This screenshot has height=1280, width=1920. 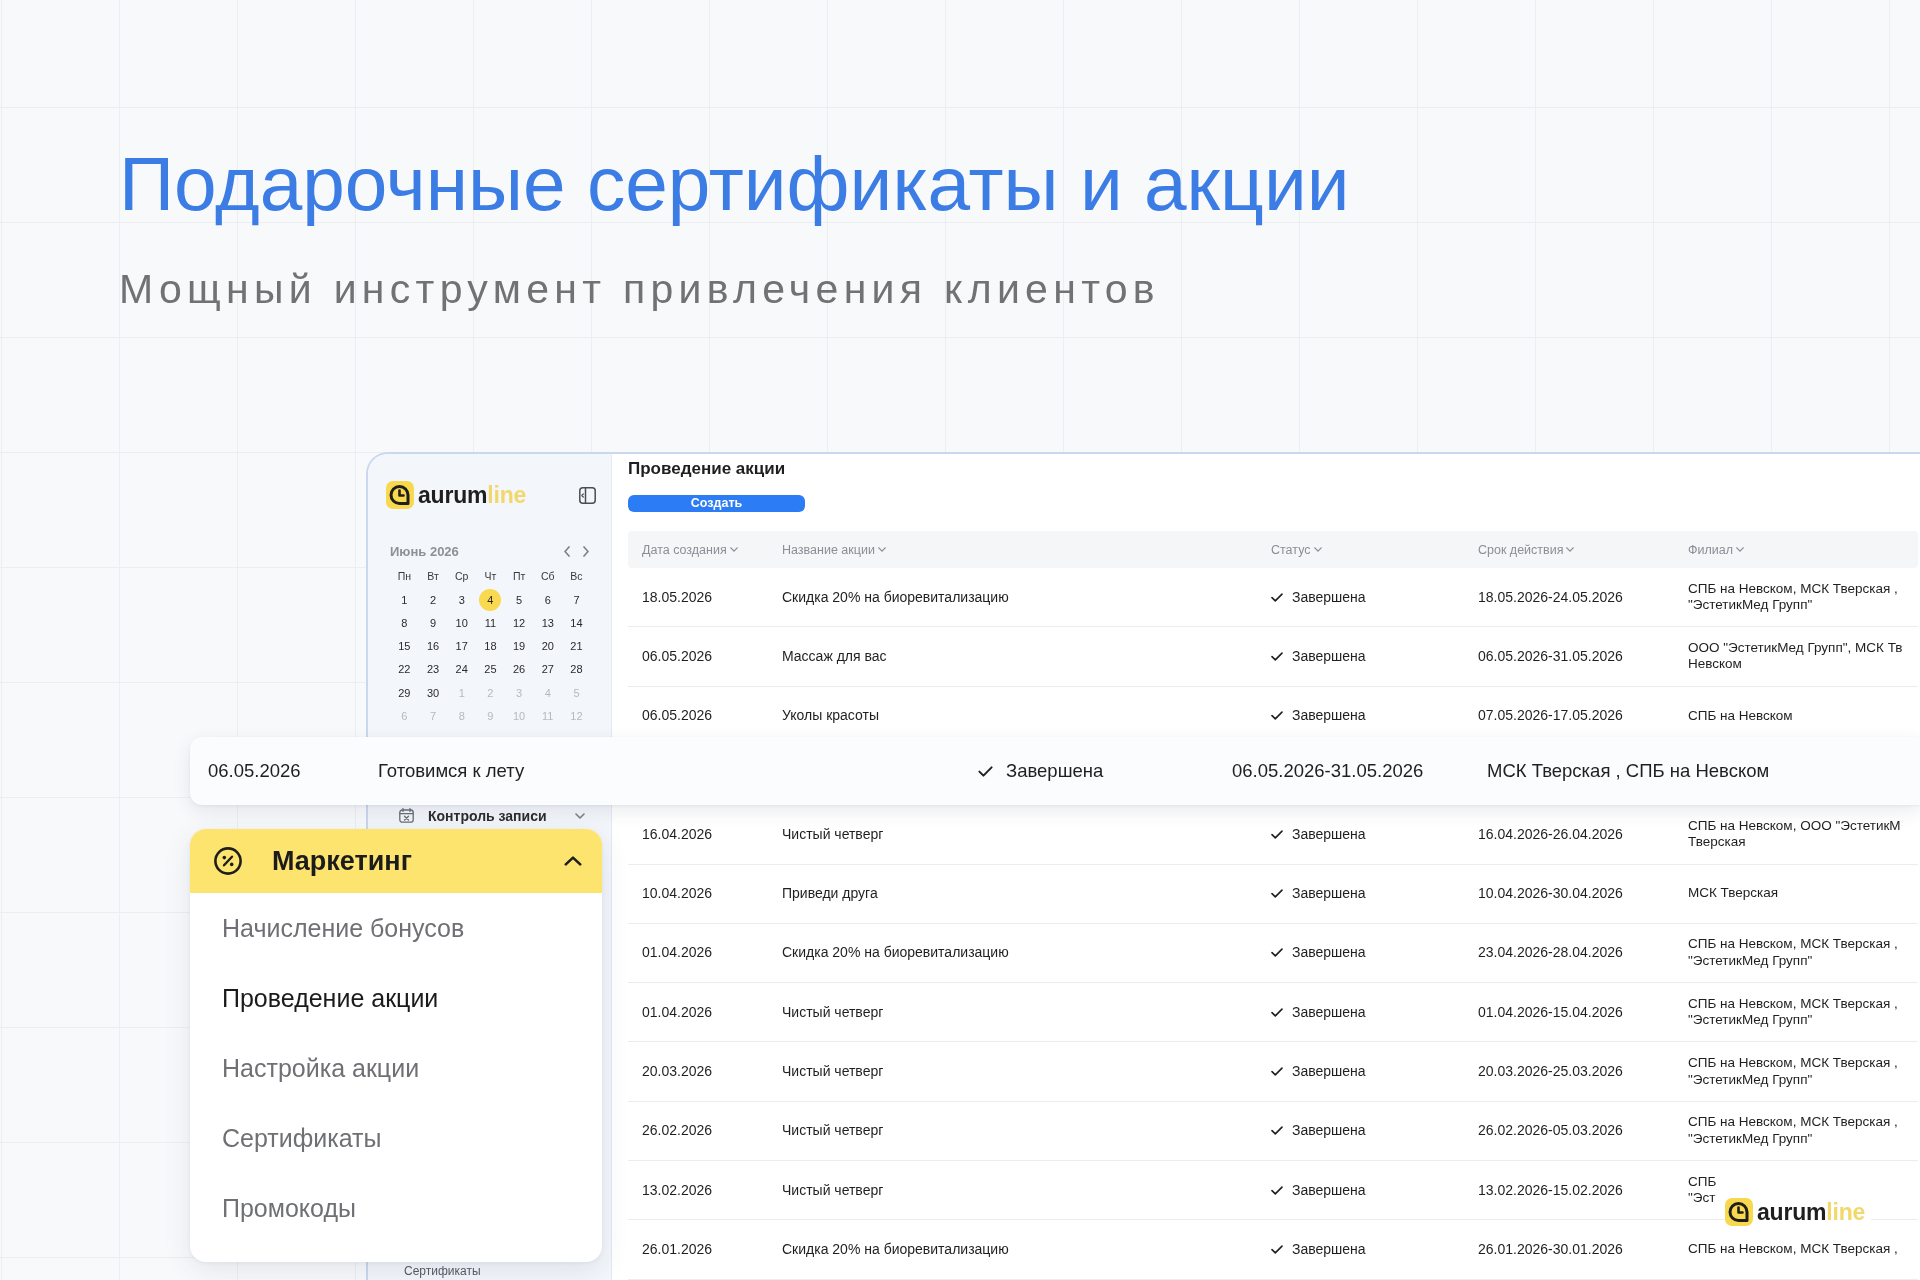 I want to click on table-cell: 26.01.2026, so click(x=677, y=1249).